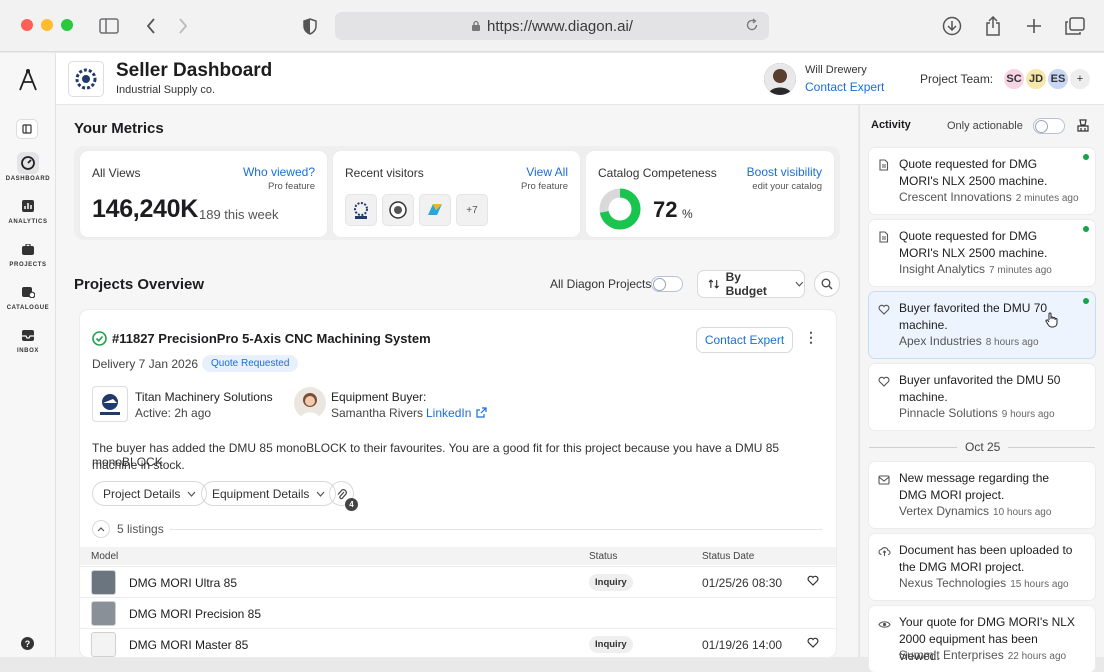 Image resolution: width=1104 pixels, height=672 pixels. What do you see at coordinates (752, 27) in the screenshot?
I see `reload-icon` at bounding box center [752, 27].